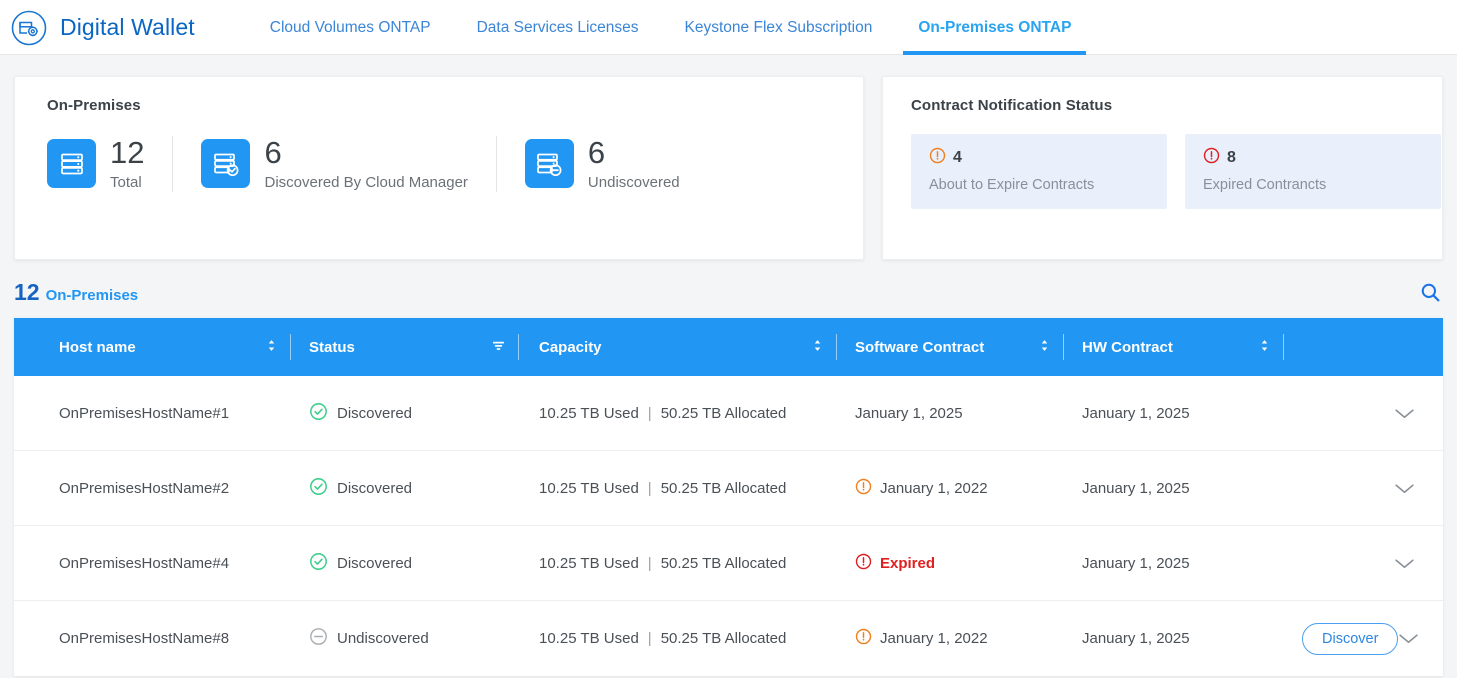  I want to click on cell-software-contract: January 1, 2025, so click(950, 413).